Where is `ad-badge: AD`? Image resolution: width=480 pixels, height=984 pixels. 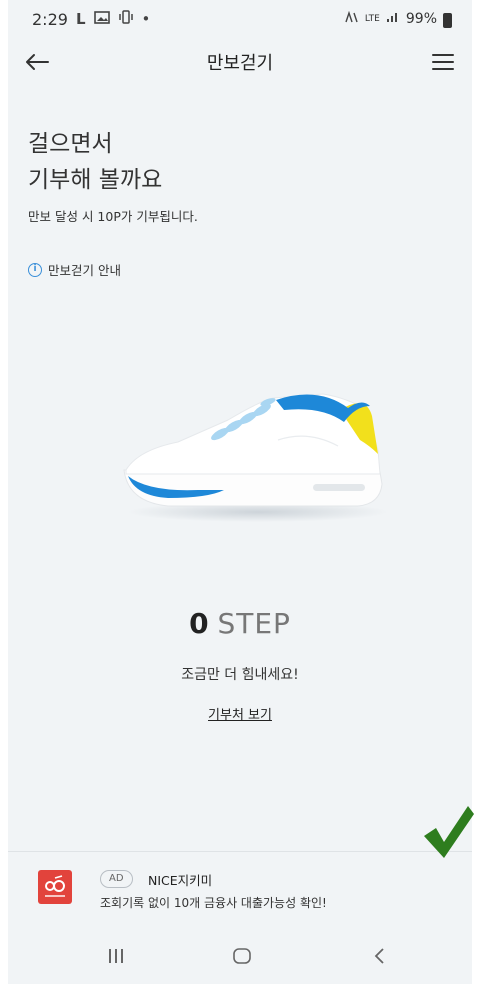 ad-badge: AD is located at coordinates (116, 879).